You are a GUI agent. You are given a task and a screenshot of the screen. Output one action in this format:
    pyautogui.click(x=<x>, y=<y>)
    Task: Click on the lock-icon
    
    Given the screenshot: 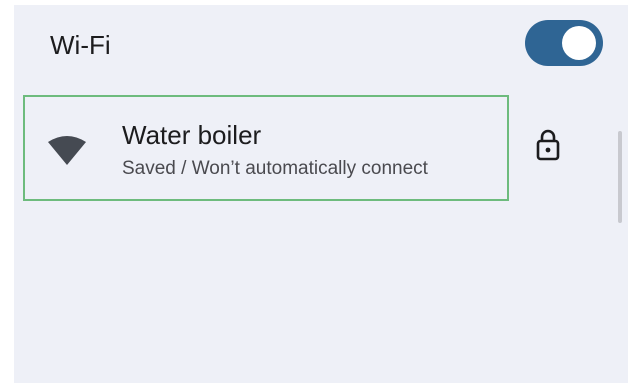 What is the action you would take?
    pyautogui.click(x=548, y=145)
    